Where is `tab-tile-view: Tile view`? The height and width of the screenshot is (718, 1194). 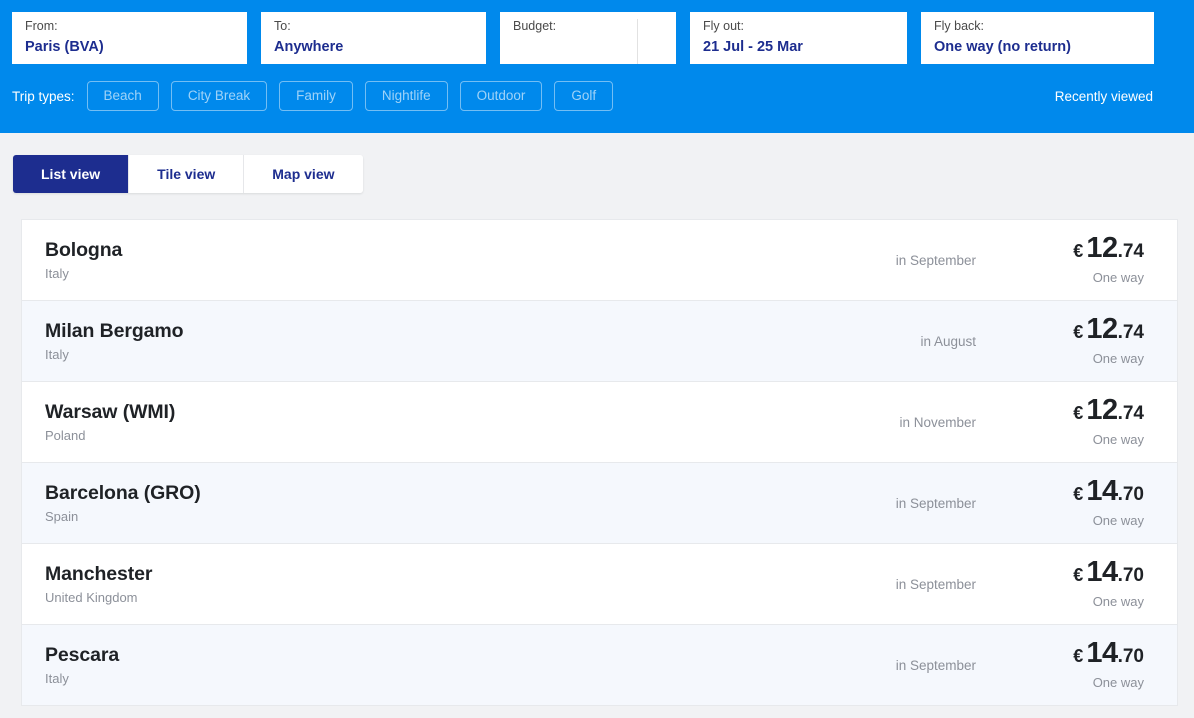 tab-tile-view: Tile view is located at coordinates (187, 174).